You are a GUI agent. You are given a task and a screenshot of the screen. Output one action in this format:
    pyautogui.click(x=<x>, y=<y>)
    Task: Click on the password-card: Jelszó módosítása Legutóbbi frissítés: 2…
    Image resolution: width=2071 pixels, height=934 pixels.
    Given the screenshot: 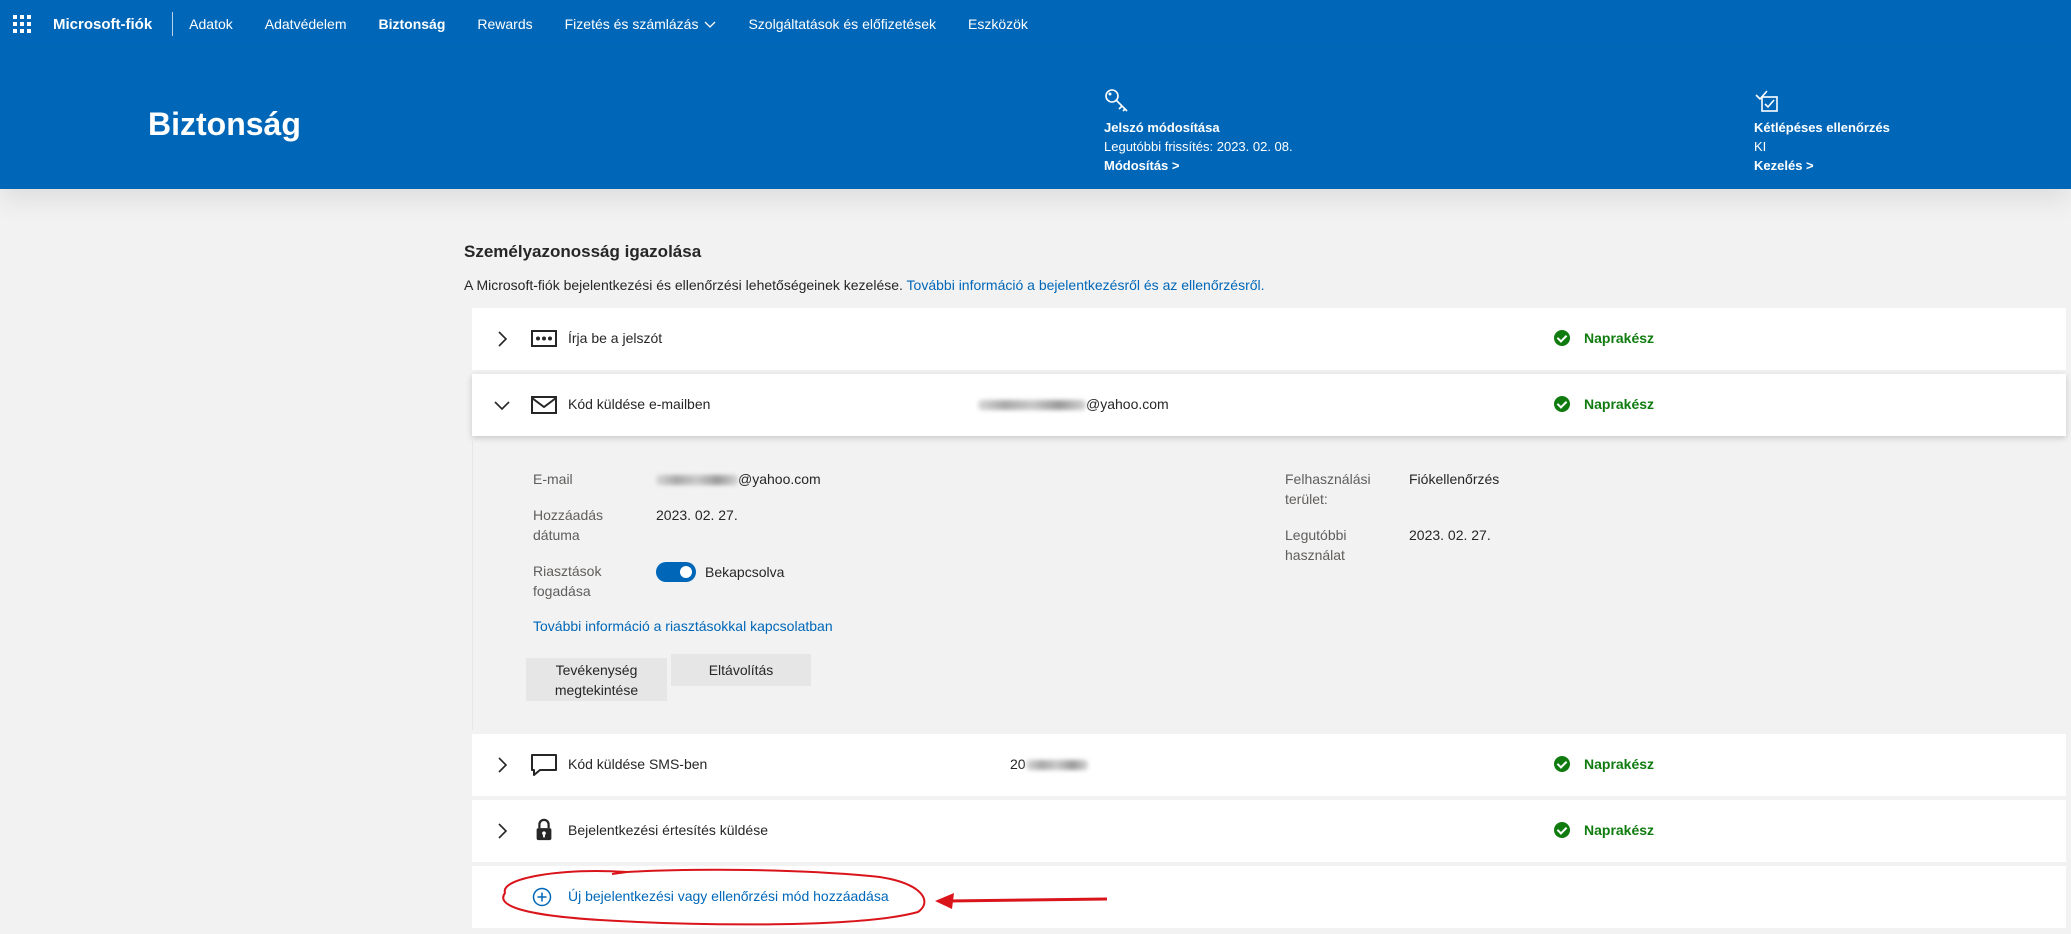 What is the action you would take?
    pyautogui.click(x=1198, y=131)
    